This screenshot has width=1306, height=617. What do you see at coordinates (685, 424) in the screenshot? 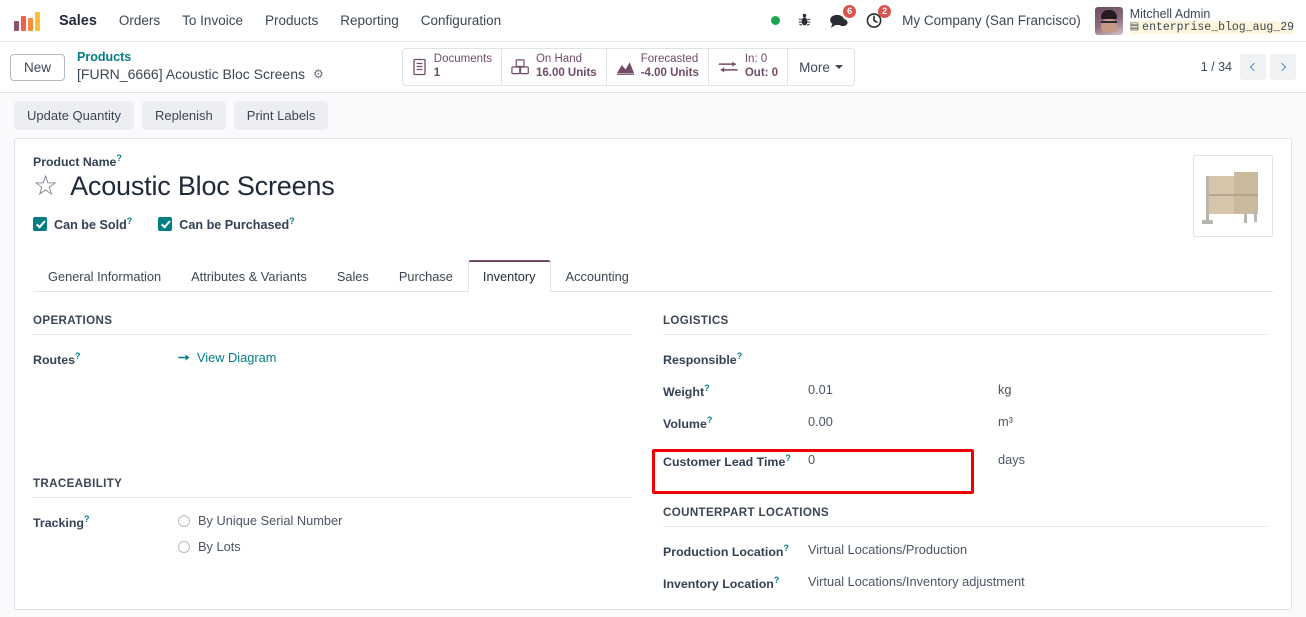
I see `volume-label-text: Volume` at bounding box center [685, 424].